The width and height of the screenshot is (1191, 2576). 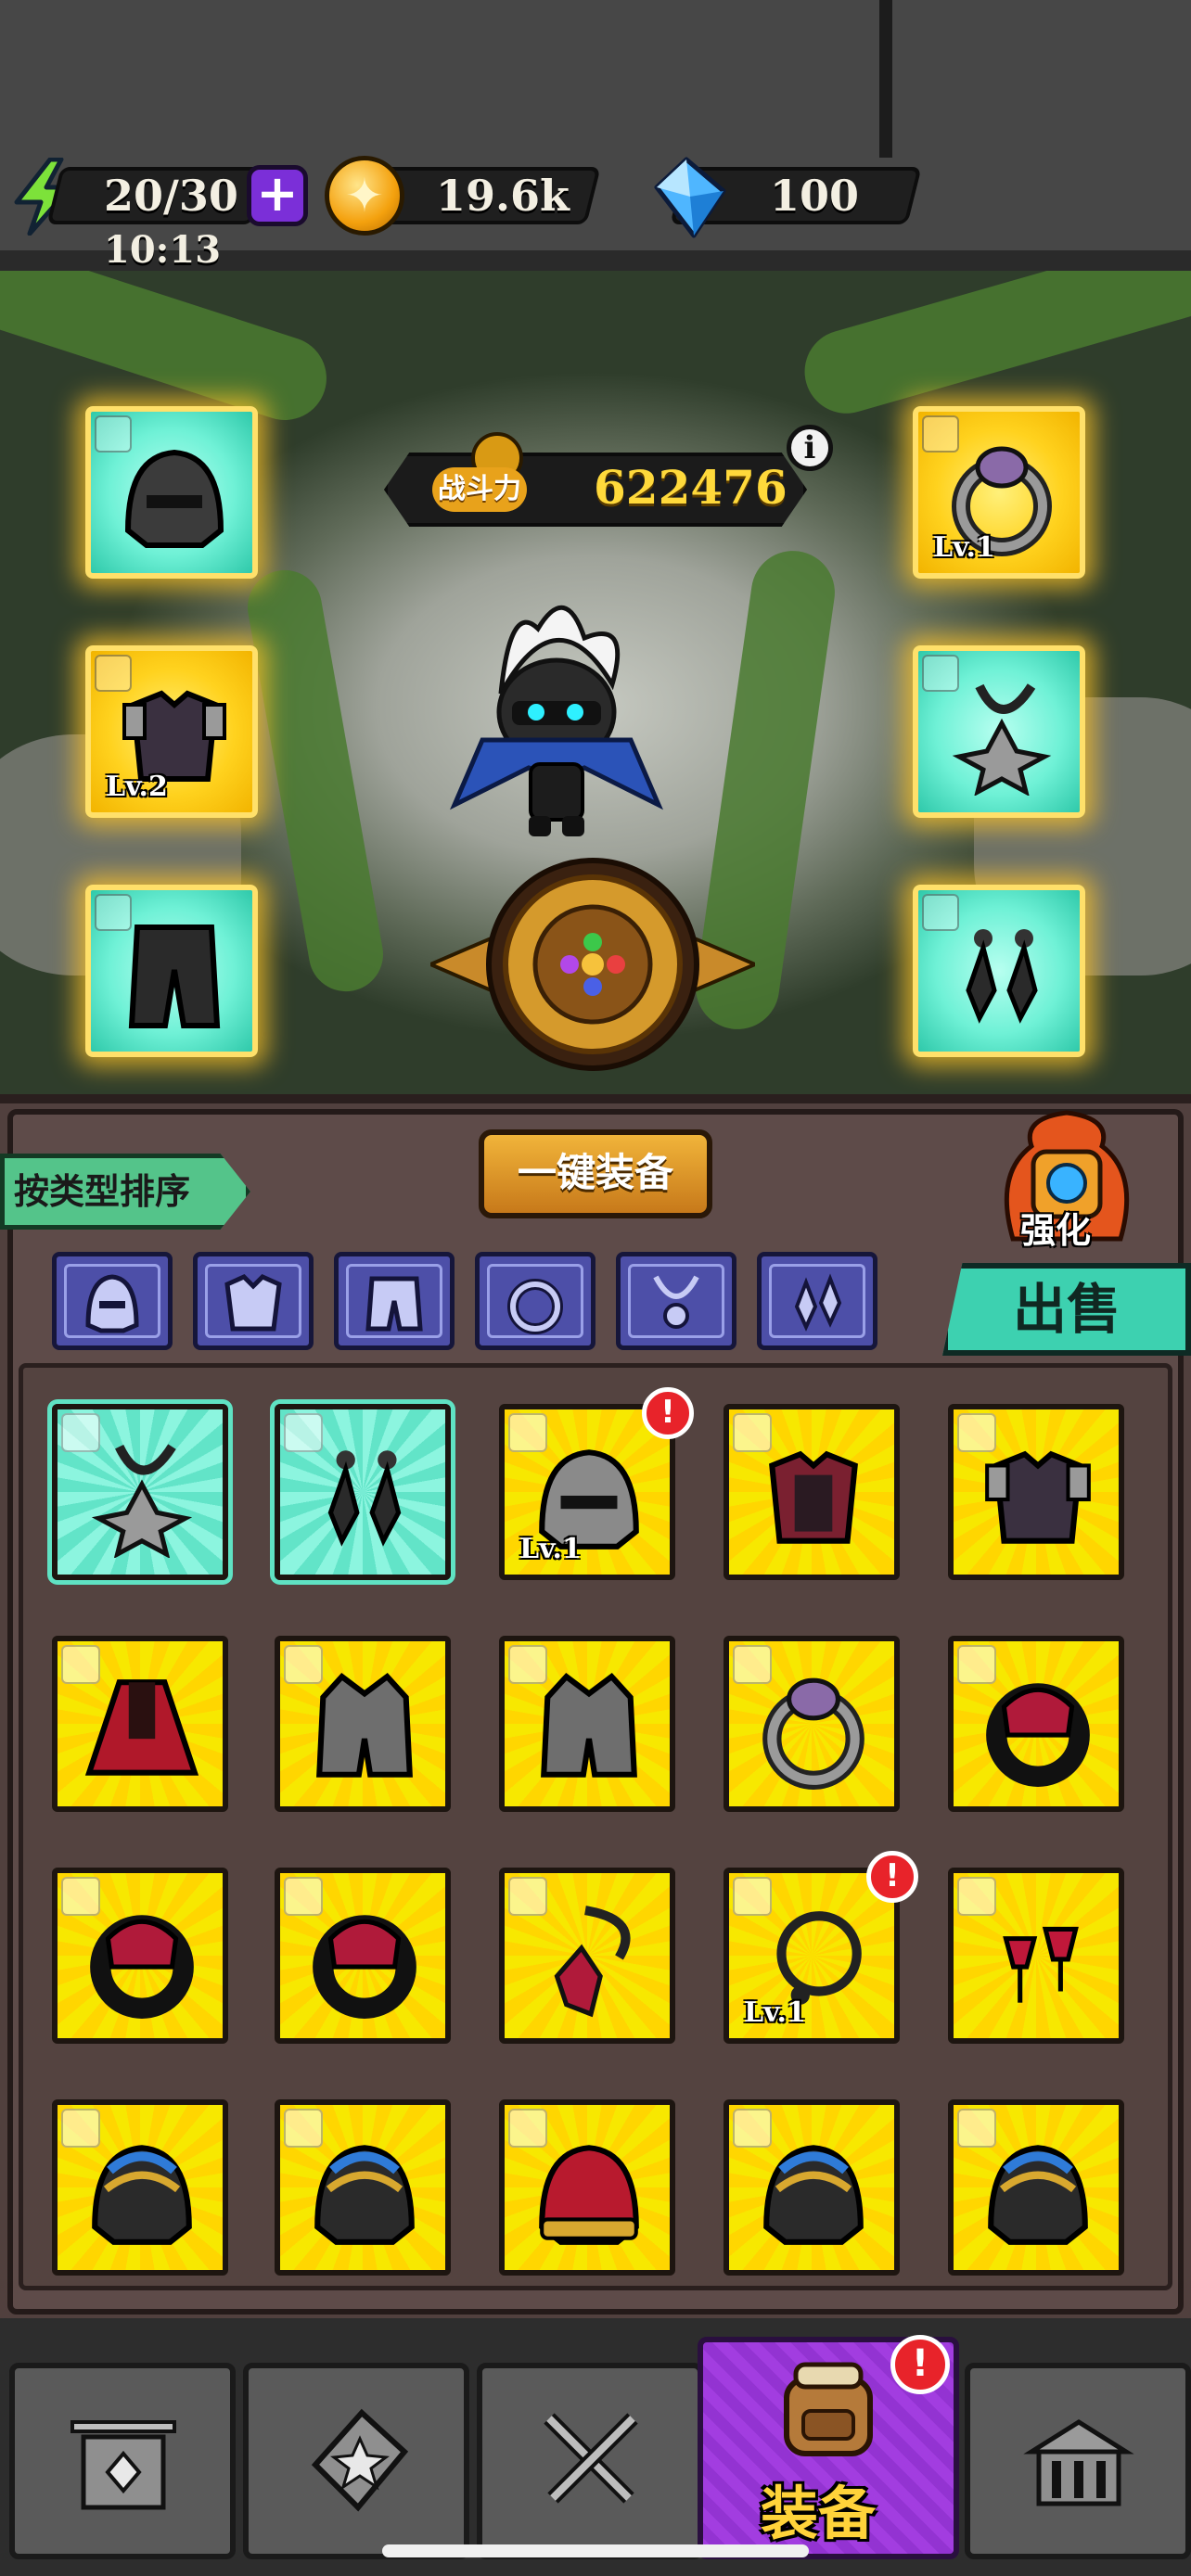 I want to click on combat-power-label: 战斗力, so click(x=479, y=489).